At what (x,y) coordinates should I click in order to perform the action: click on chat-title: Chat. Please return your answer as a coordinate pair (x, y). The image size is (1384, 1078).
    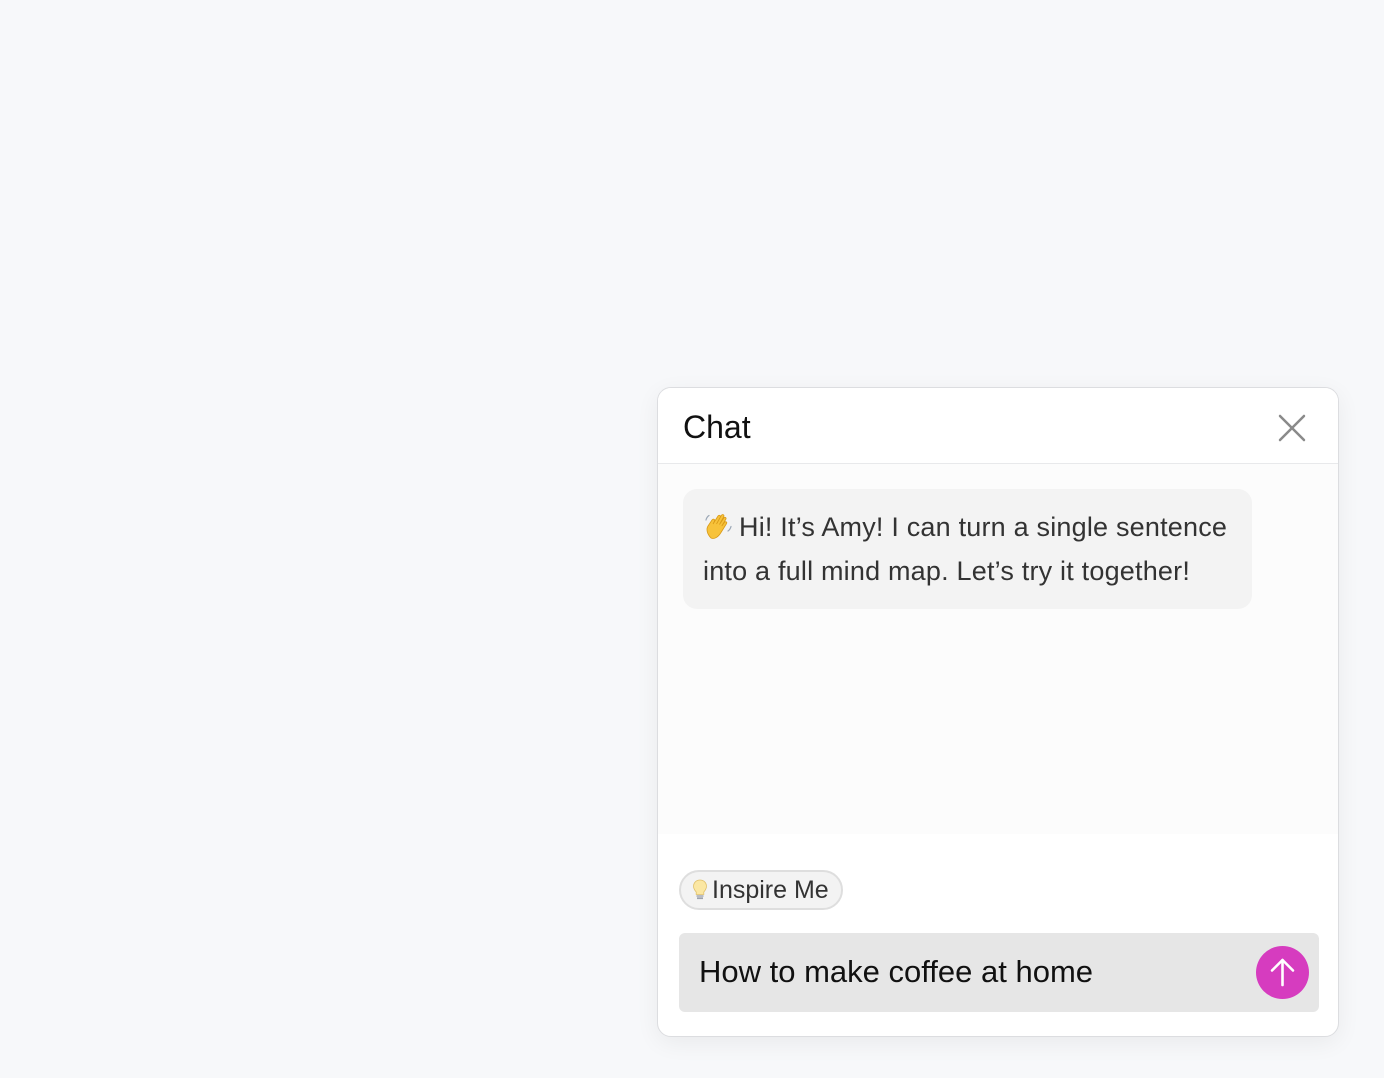
    Looking at the image, I should click on (717, 427).